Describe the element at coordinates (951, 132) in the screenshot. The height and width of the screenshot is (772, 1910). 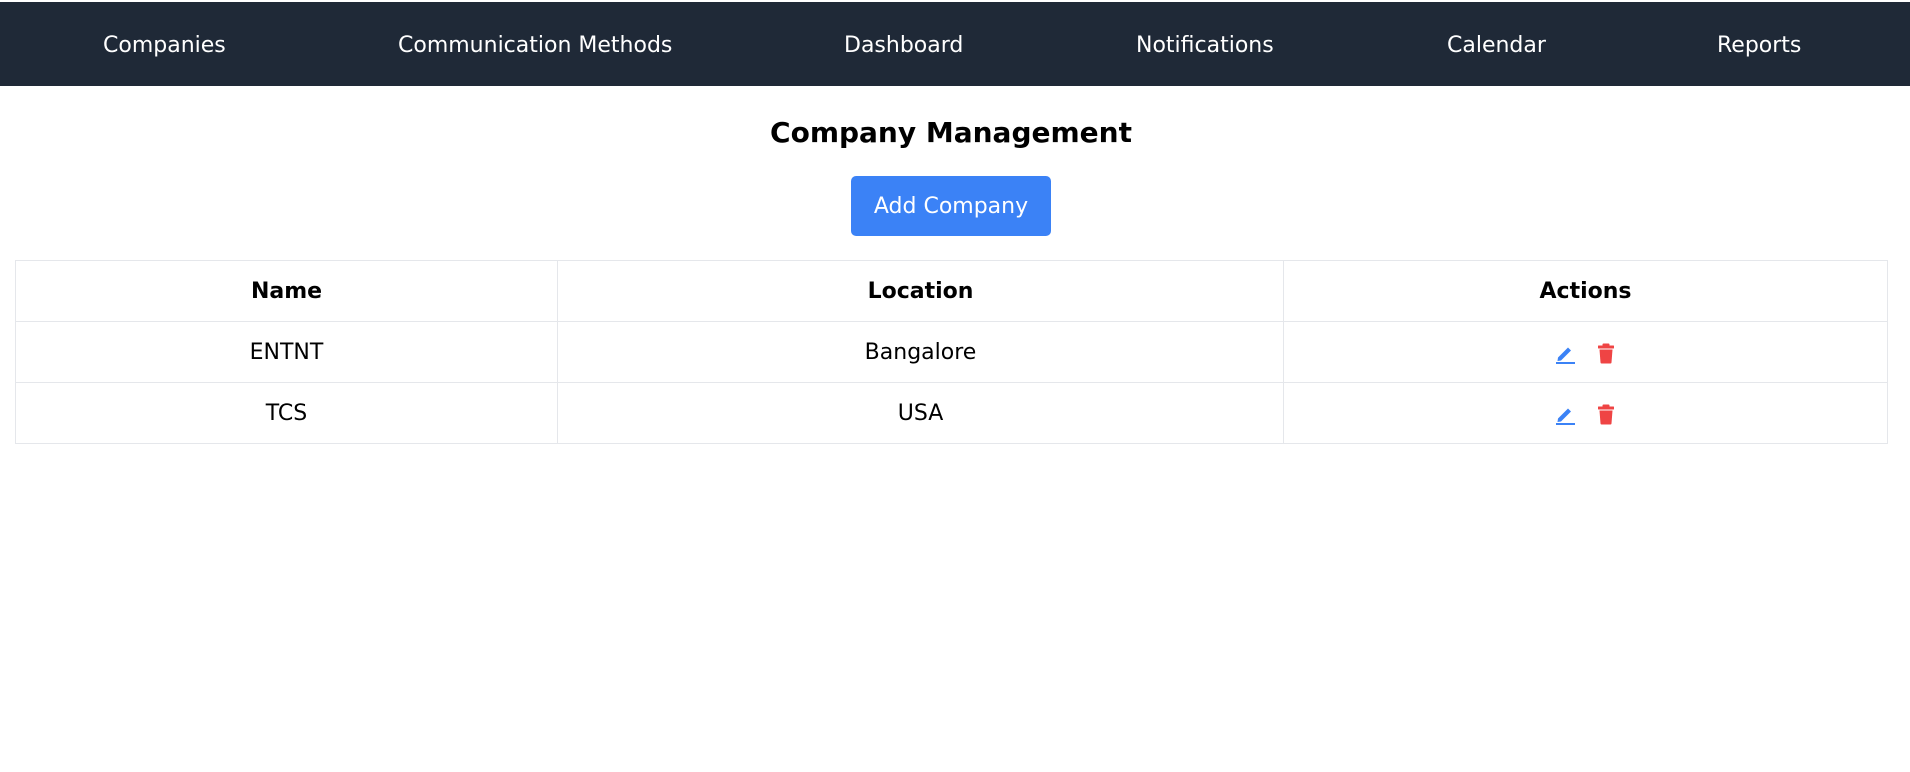
I see `page-title: Company Management` at that location.